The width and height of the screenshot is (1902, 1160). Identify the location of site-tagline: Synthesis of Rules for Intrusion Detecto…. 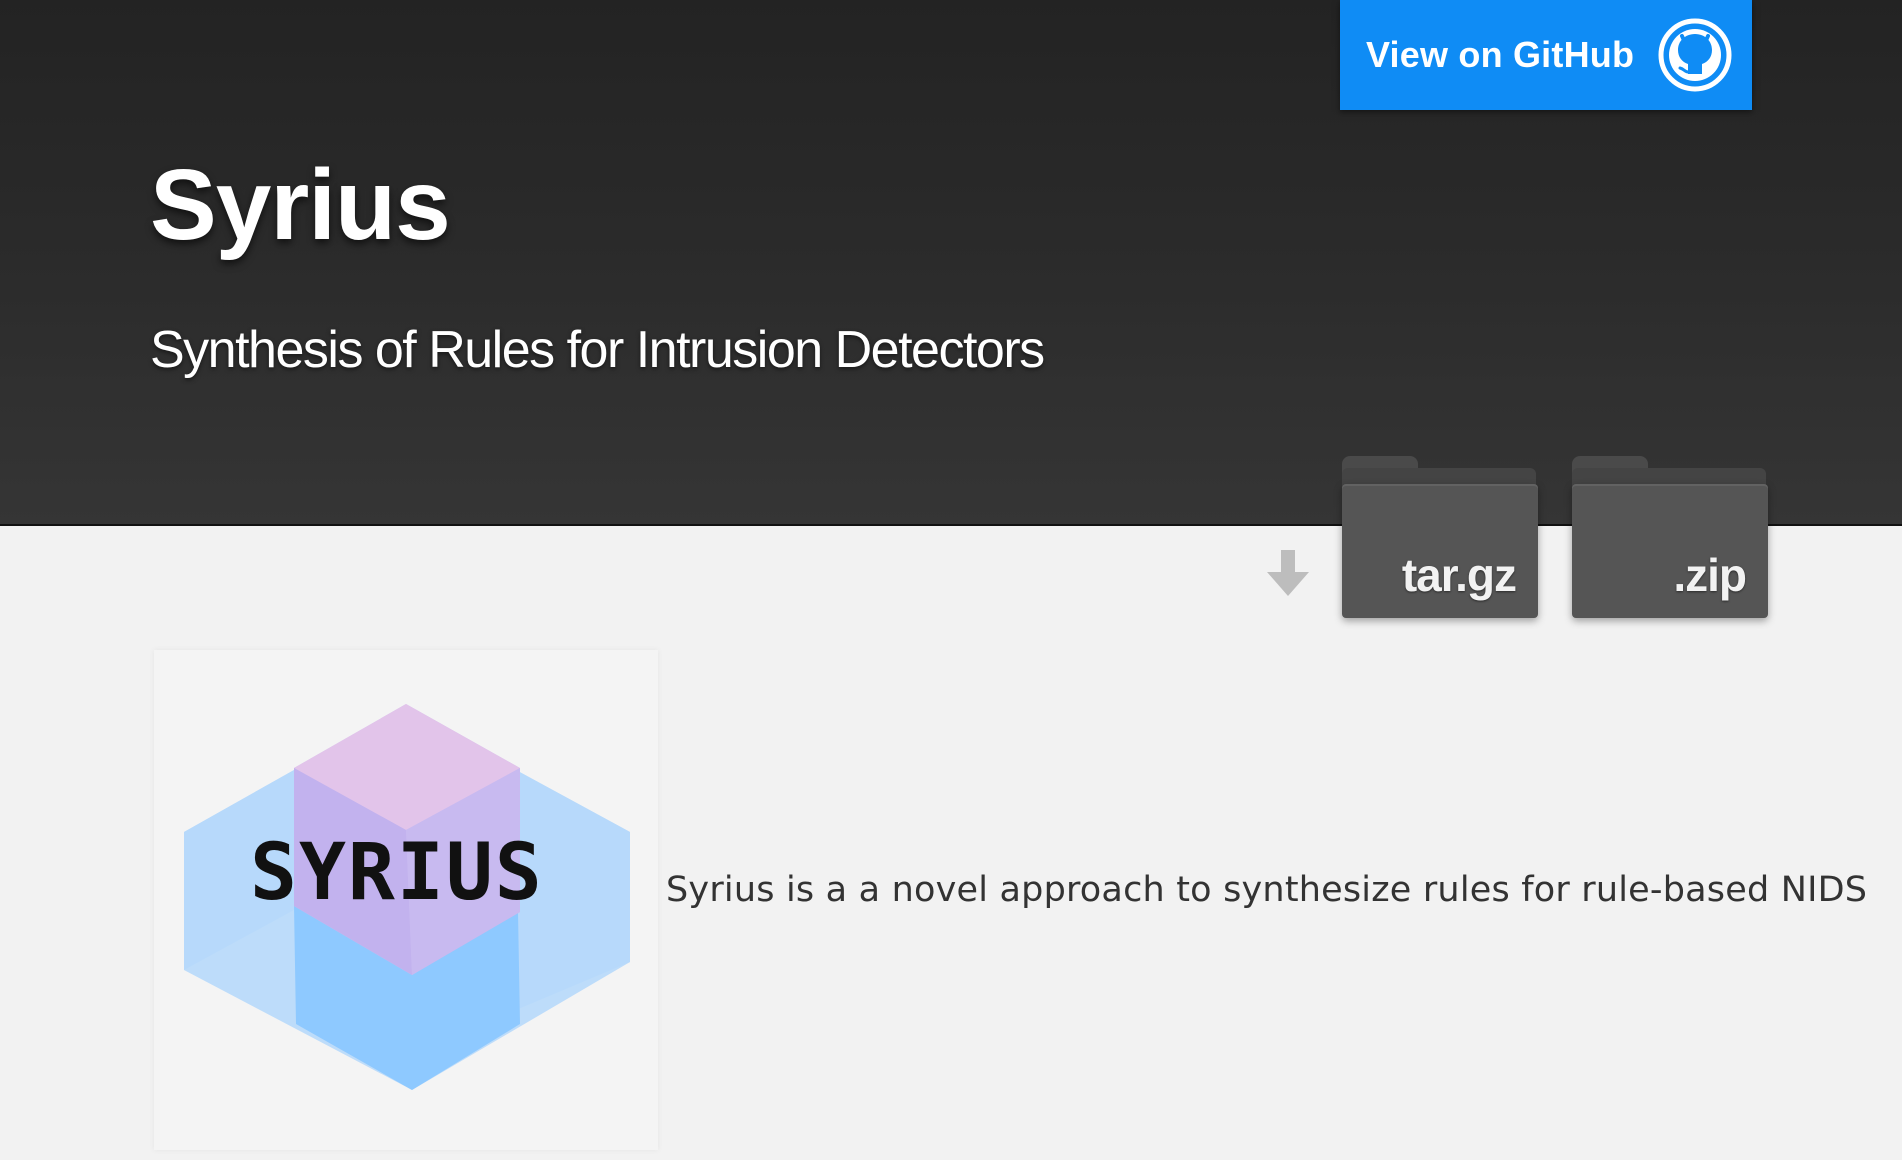
(597, 350).